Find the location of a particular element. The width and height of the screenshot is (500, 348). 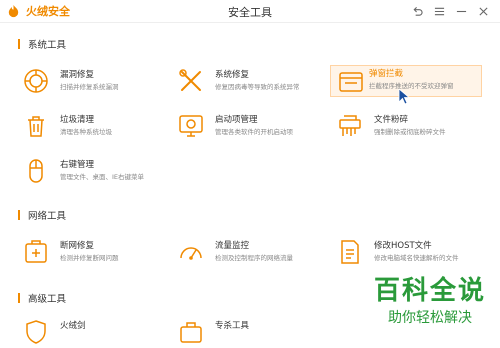

close-button is located at coordinates (483, 11).